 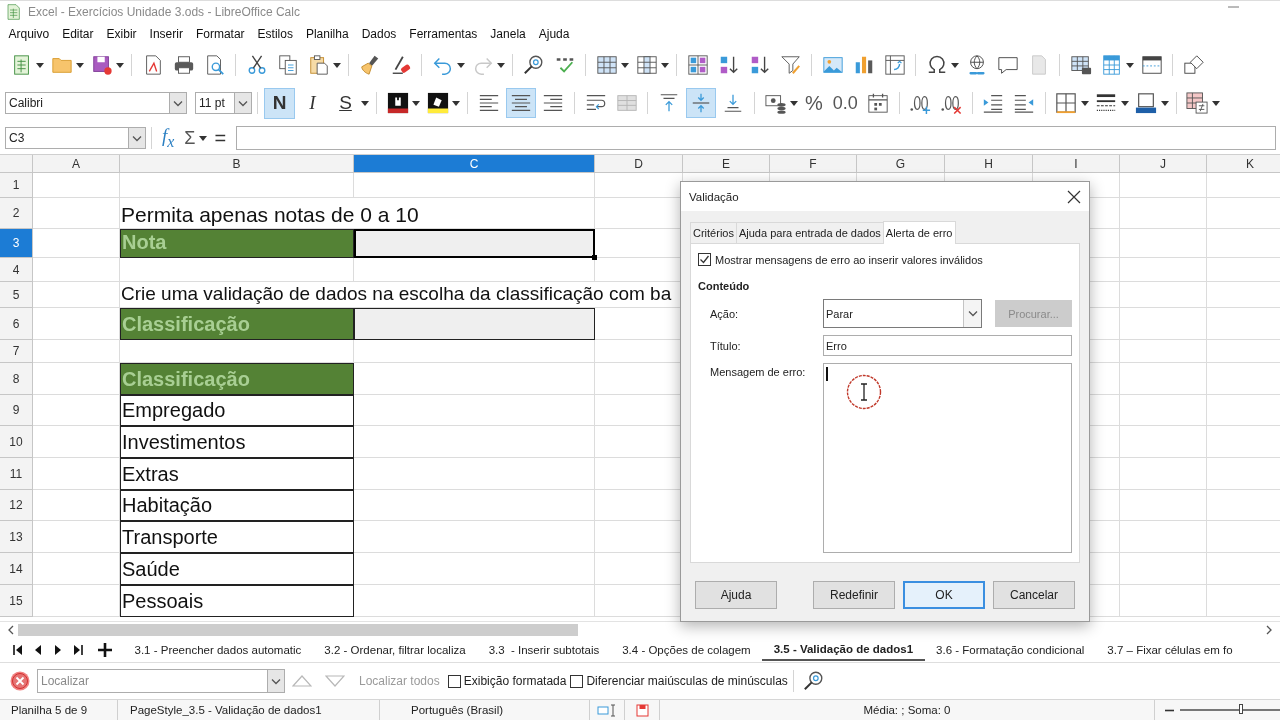 What do you see at coordinates (16, 185) in the screenshot?
I see `row-header: 1` at bounding box center [16, 185].